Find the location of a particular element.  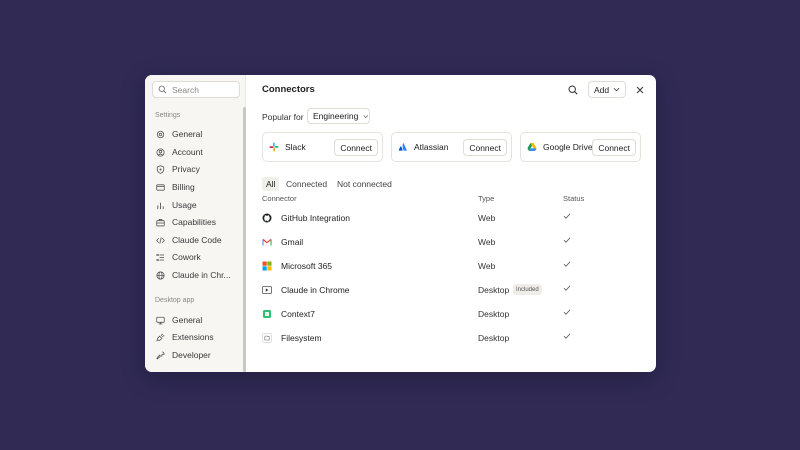

connector-name: Claude in Chrome is located at coordinates (315, 290).